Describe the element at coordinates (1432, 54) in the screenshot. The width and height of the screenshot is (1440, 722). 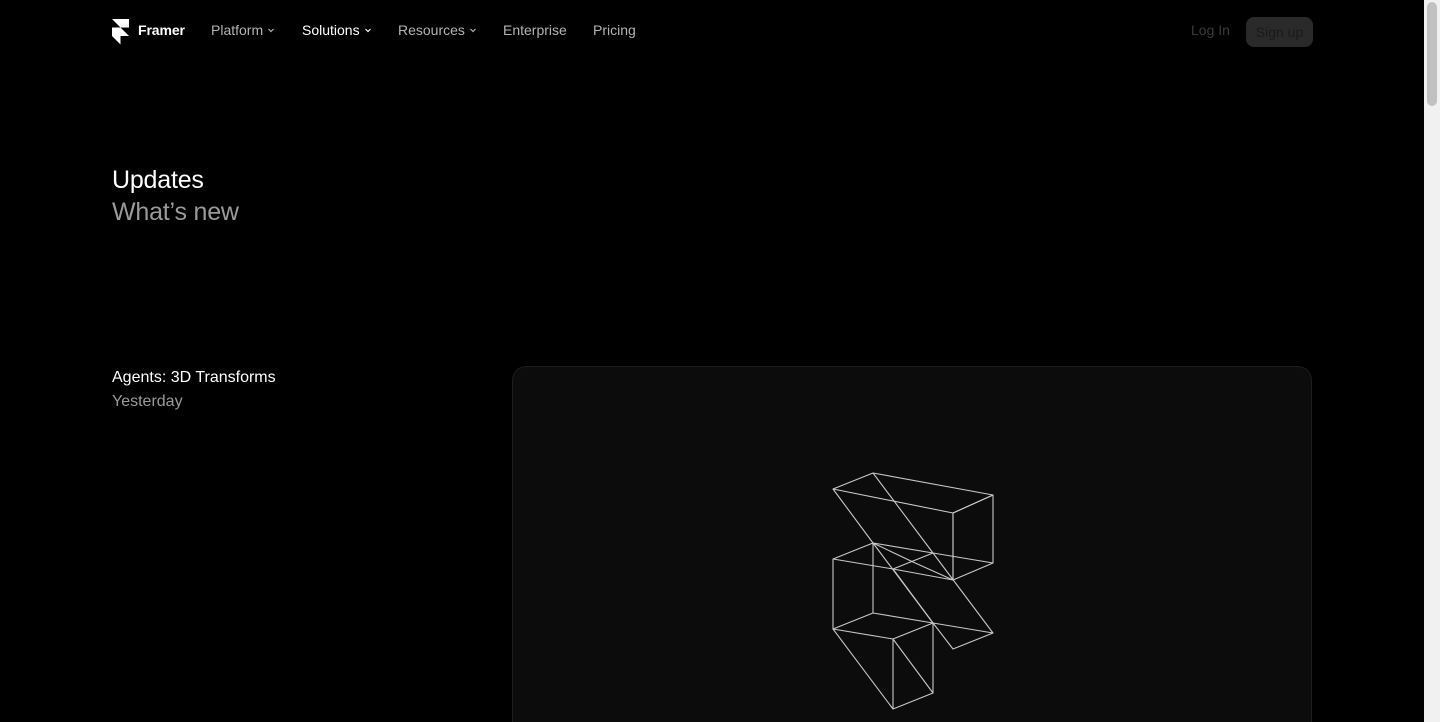
I see `scrollbar-thumb` at that location.